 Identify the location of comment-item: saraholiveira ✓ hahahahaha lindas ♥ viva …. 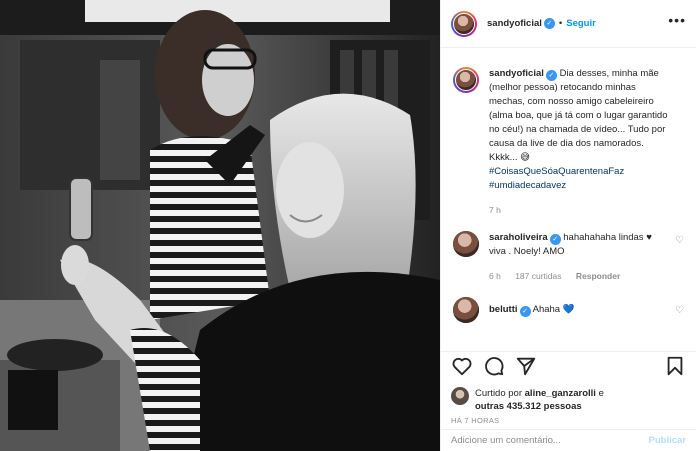
(568, 257).